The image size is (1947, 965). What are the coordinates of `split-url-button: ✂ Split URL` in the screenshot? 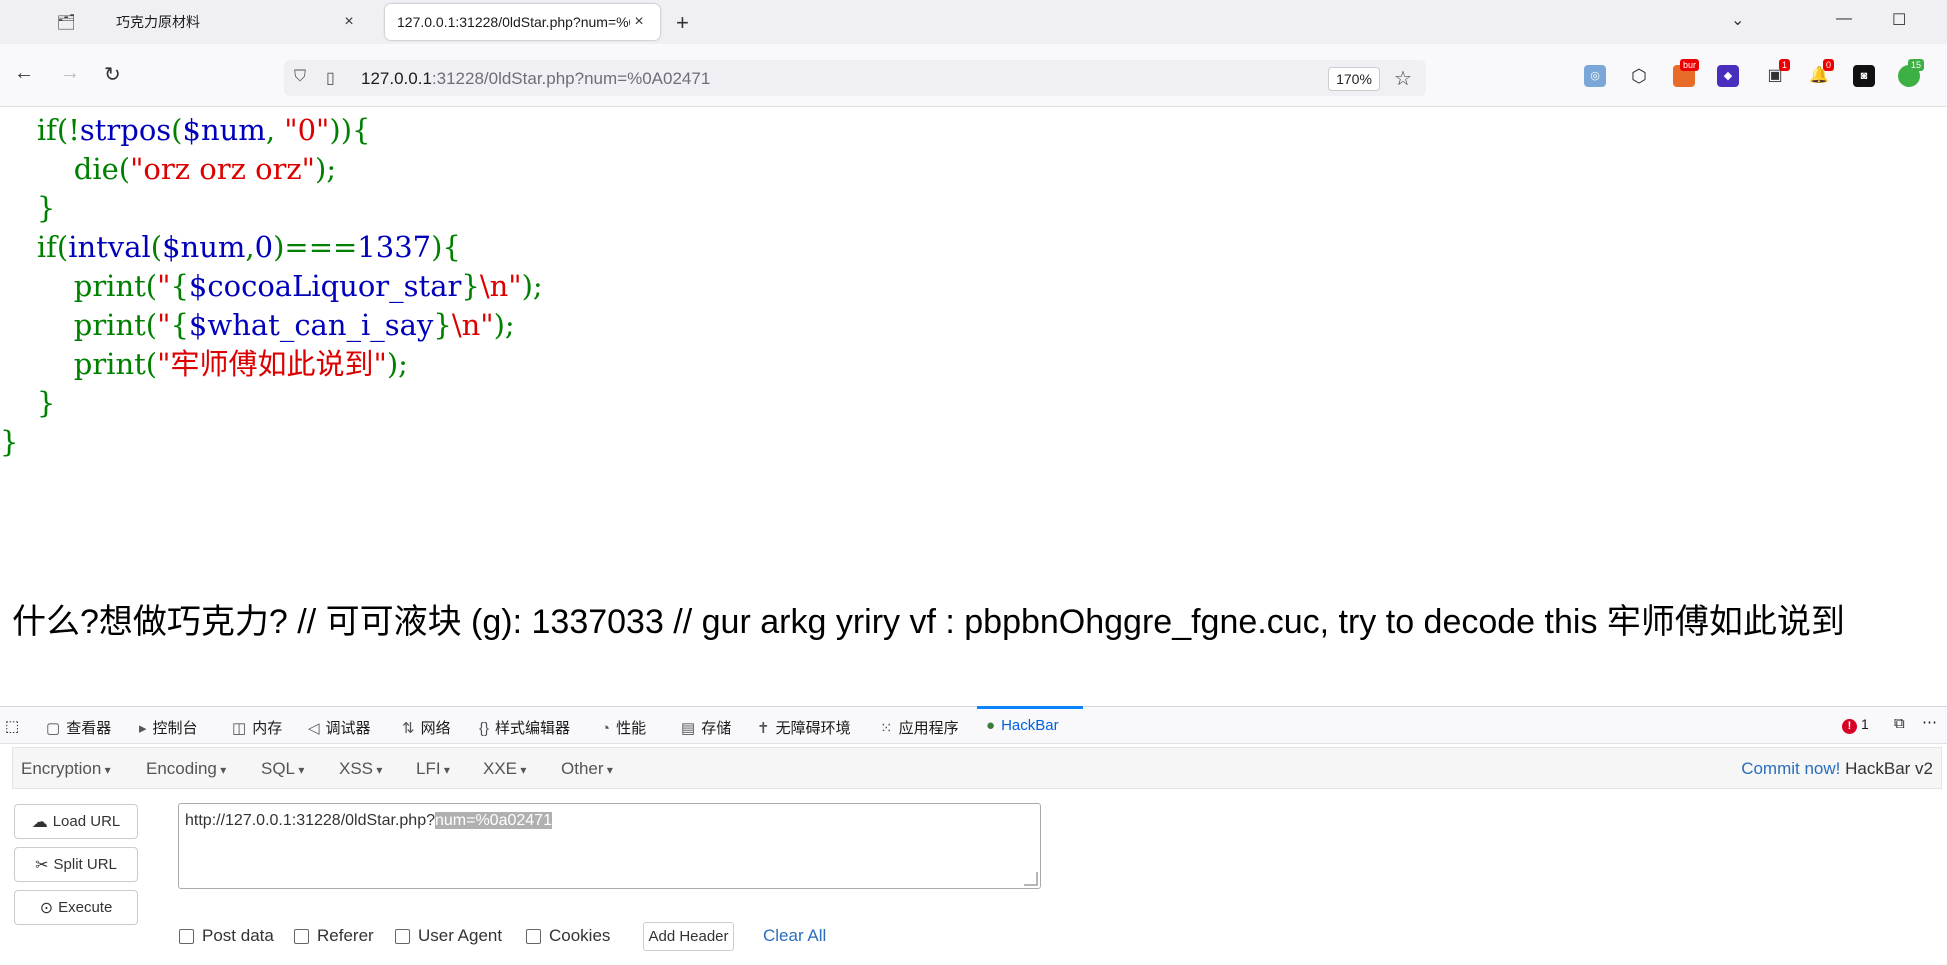 It's located at (76, 864).